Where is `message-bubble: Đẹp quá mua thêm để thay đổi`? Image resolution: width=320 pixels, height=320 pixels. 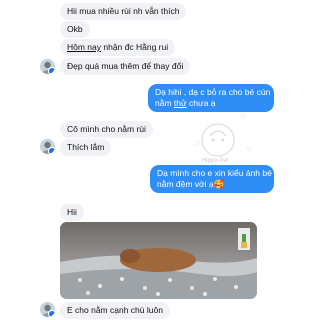
message-bubble: Đẹp quá mua thêm để thay đổi is located at coordinates (125, 66).